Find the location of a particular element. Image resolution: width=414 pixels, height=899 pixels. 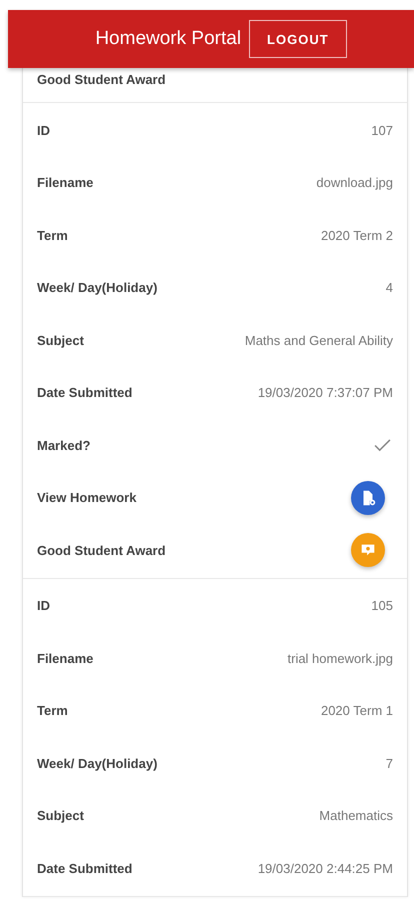

field-value: 105 is located at coordinates (382, 606).